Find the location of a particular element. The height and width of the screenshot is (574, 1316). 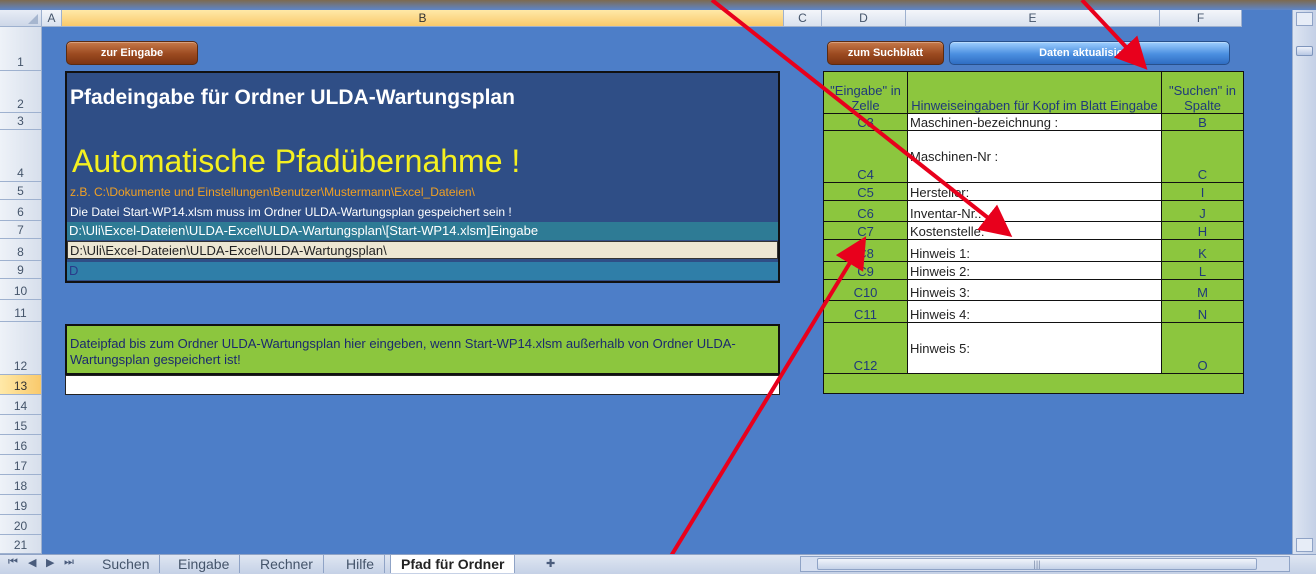

last-sheet-icon: ⏭ is located at coordinates (69, 562).